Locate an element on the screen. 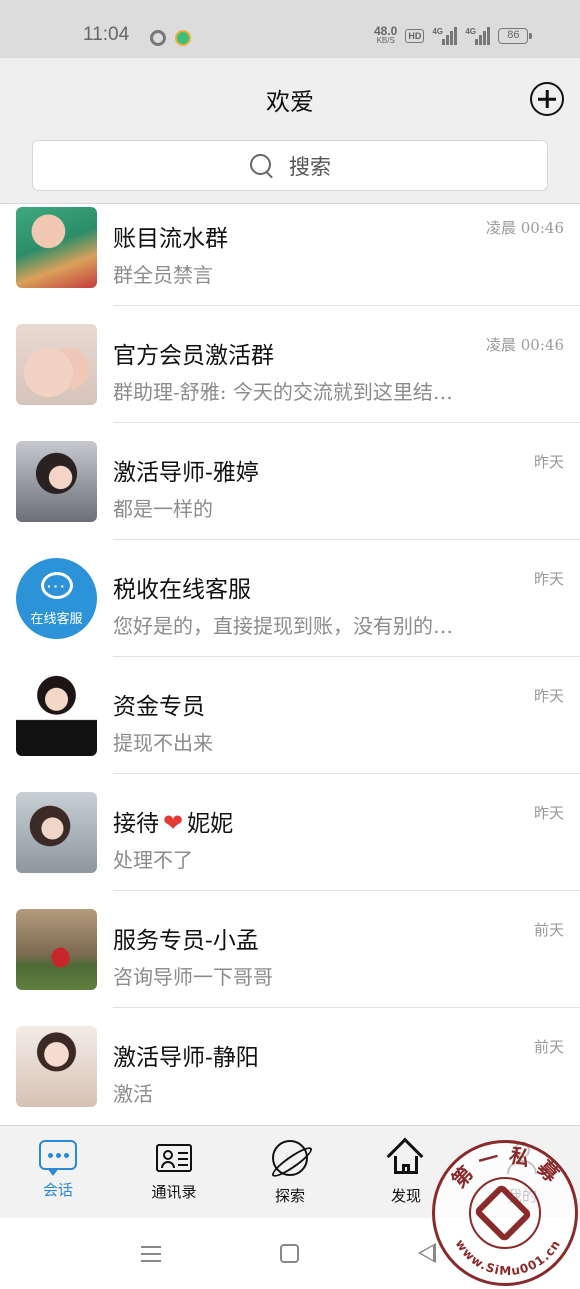  back-triangle-icon is located at coordinates (427, 1253).